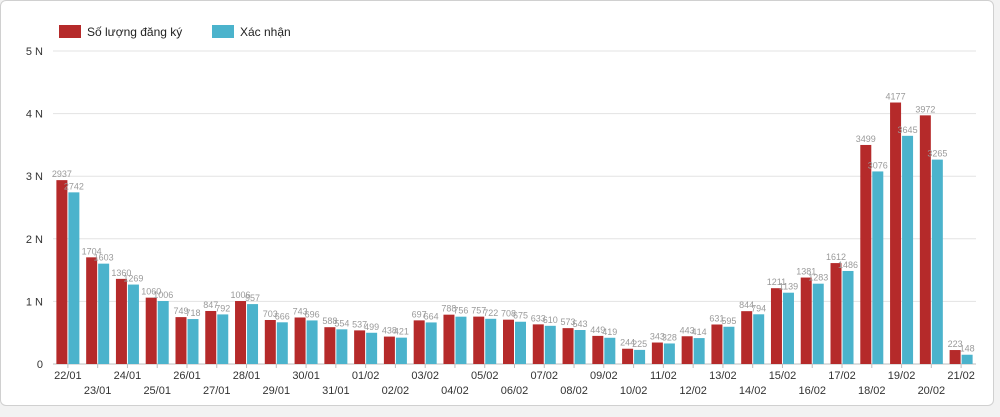 The image size is (1000, 417). Describe the element at coordinates (550, 320) in the screenshot. I see `data-label-confirmed: 610` at that location.